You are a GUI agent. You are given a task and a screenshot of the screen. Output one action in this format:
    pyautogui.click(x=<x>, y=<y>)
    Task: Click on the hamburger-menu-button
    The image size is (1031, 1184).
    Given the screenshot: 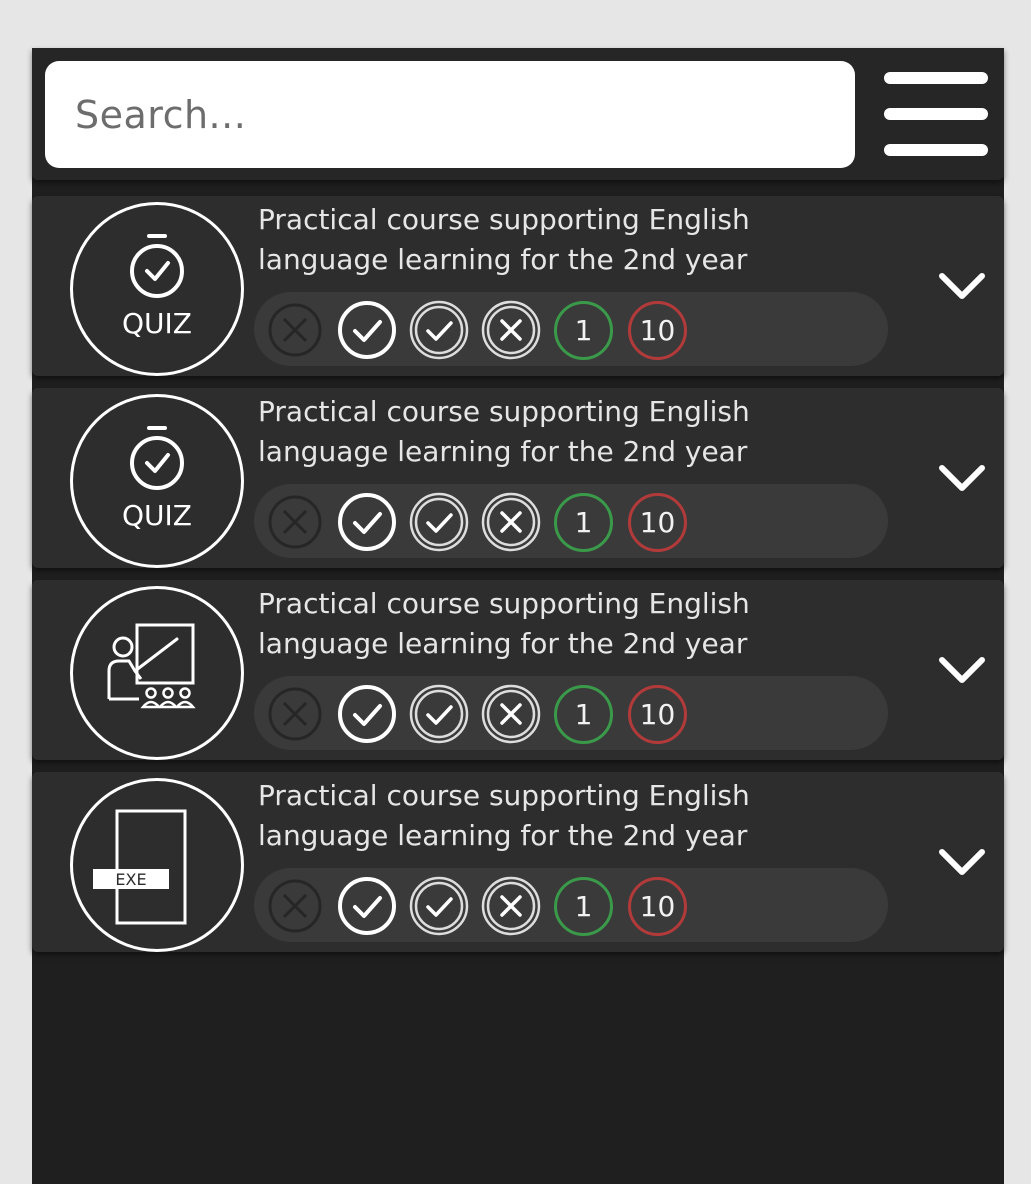 What is the action you would take?
    pyautogui.click(x=936, y=114)
    